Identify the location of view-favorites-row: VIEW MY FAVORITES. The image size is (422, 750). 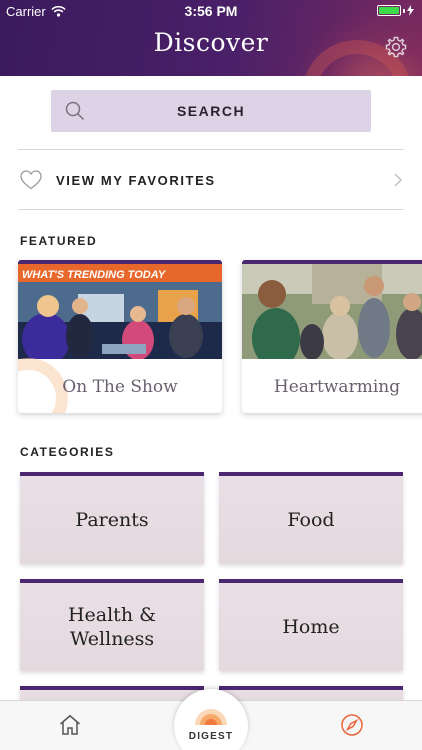
(211, 179).